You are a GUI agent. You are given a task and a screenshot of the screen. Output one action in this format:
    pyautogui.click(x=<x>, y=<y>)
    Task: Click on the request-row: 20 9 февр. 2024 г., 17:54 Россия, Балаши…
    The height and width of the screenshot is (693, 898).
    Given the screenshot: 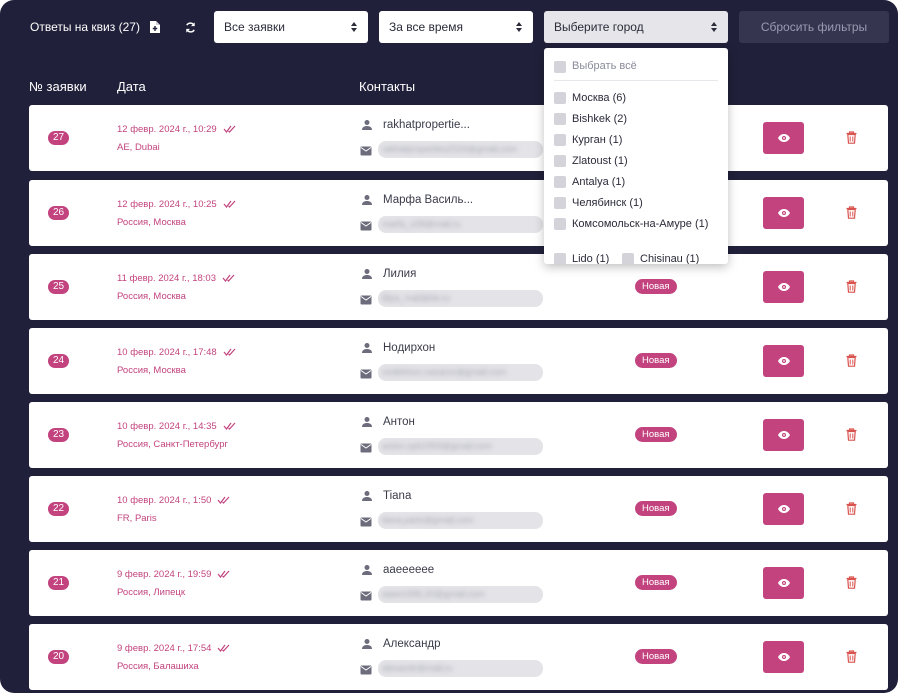 What is the action you would take?
    pyautogui.click(x=458, y=657)
    